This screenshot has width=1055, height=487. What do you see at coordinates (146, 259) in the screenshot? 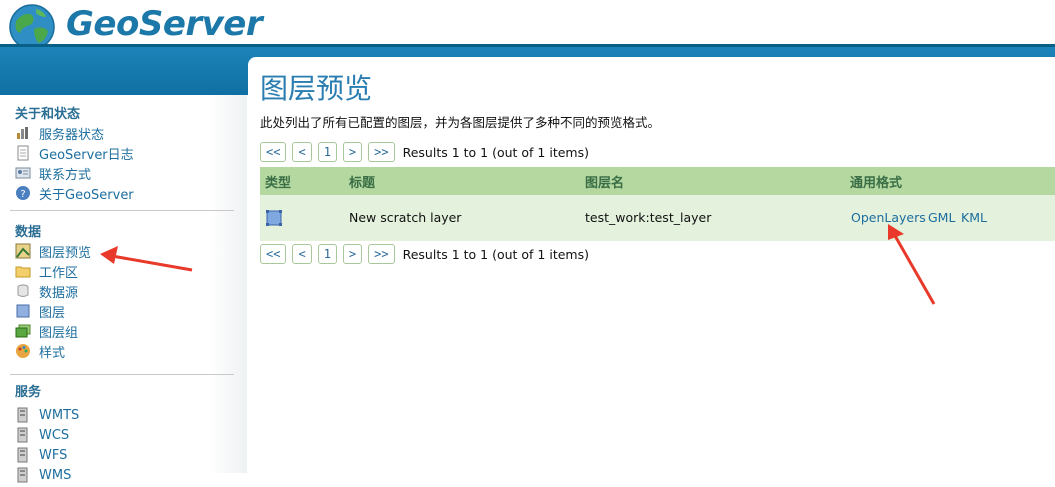
I see `annotation-arrow-sidebar` at bounding box center [146, 259].